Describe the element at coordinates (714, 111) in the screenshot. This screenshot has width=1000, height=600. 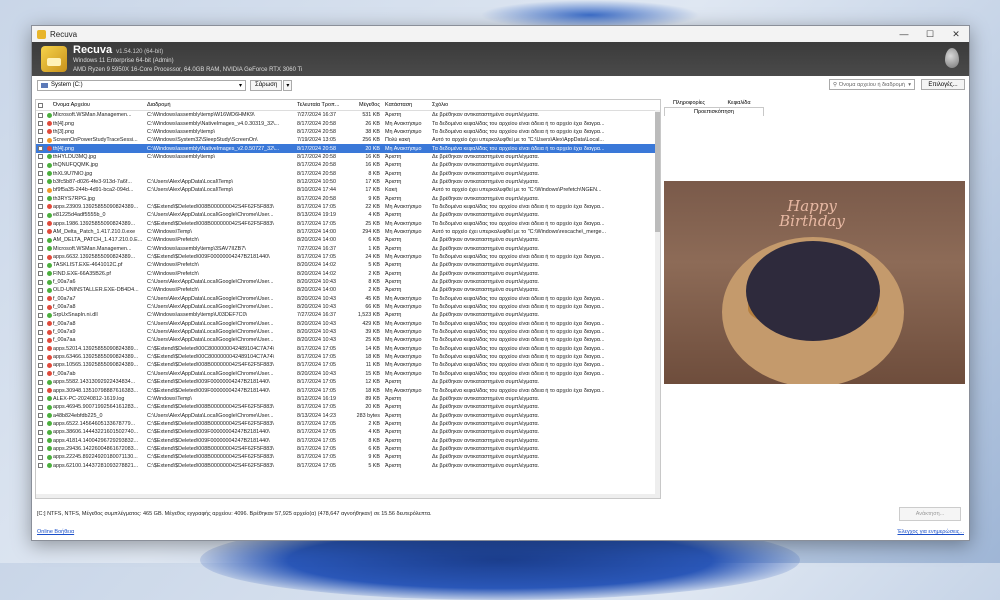
I see `tab-preview: Προεπισκόπηση` at that location.